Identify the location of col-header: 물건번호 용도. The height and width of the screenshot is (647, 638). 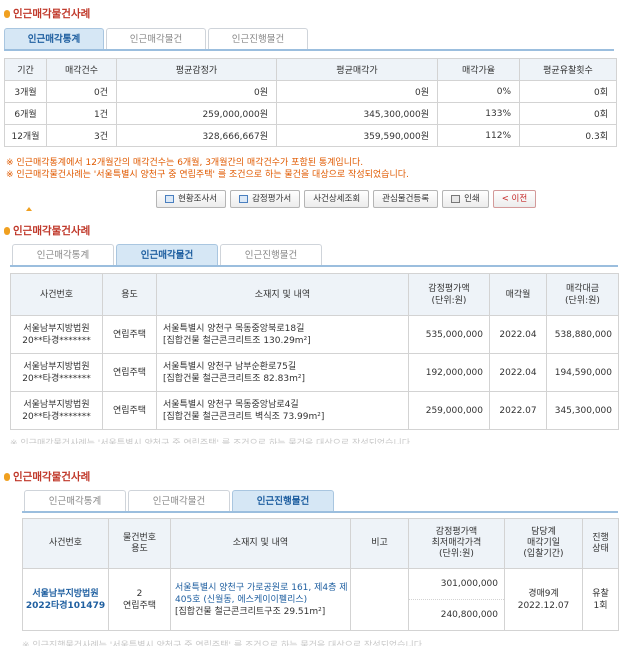
(139, 543).